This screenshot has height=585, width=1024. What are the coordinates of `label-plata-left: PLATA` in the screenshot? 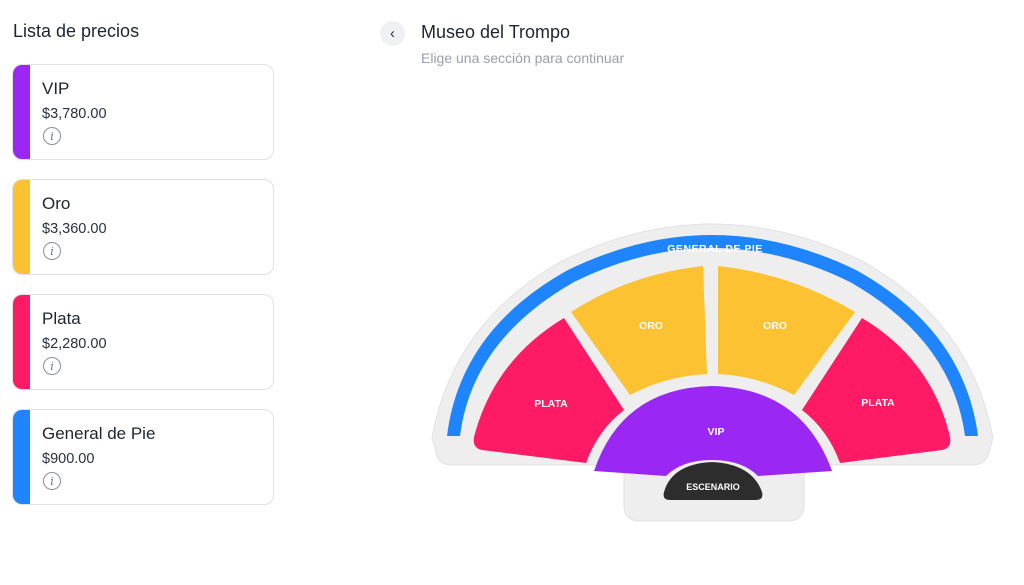 It's located at (551, 404).